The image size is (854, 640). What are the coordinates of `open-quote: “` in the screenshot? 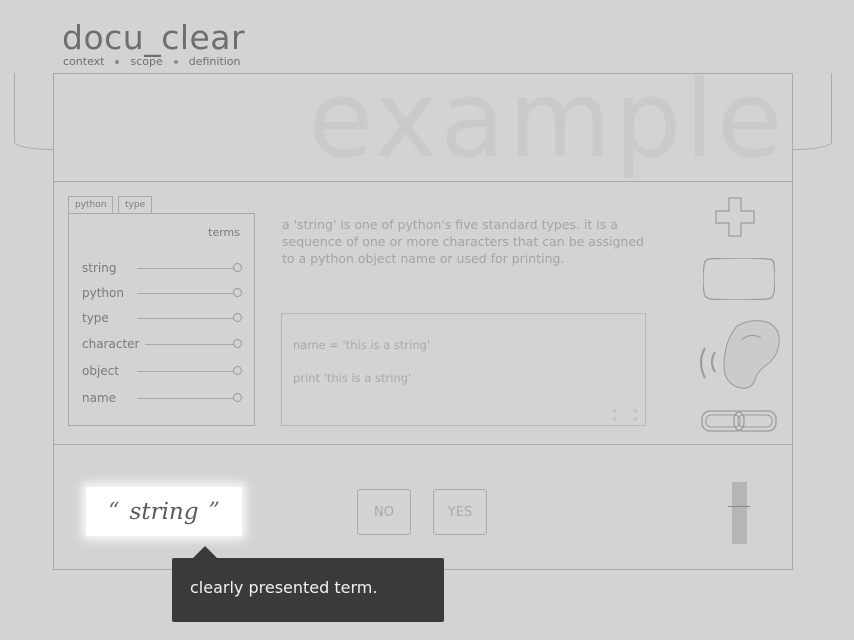 It's located at (114, 511).